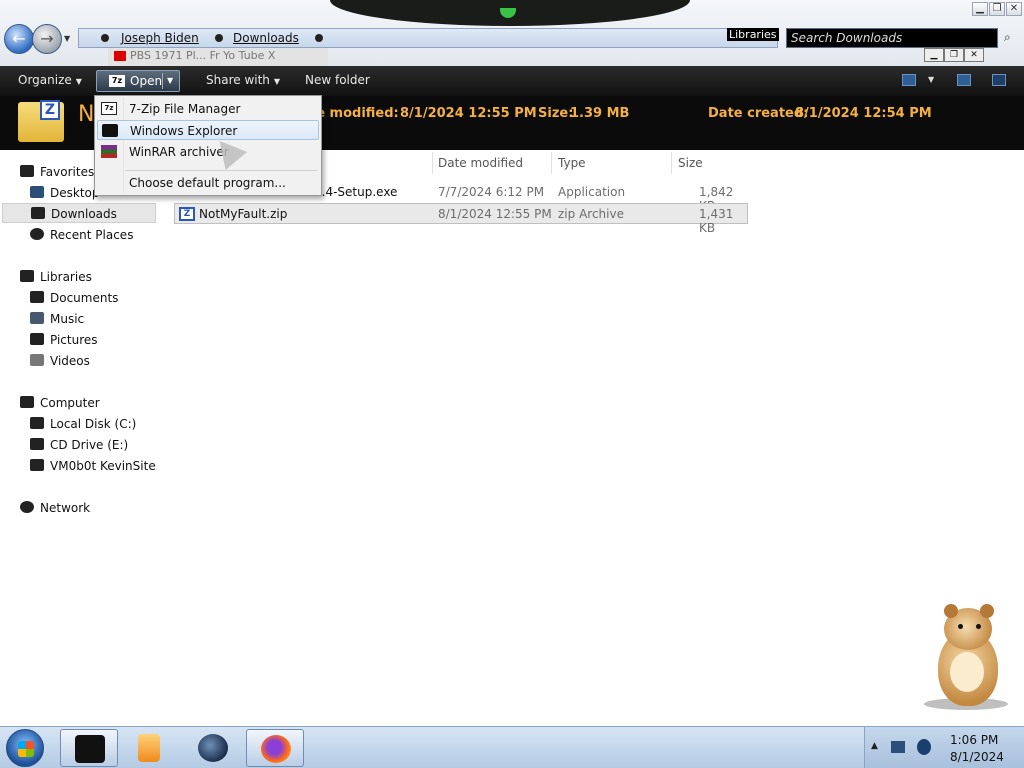 The image size is (1024, 768). What do you see at coordinates (37, 465) in the screenshot?
I see `network-drive-icon` at bounding box center [37, 465].